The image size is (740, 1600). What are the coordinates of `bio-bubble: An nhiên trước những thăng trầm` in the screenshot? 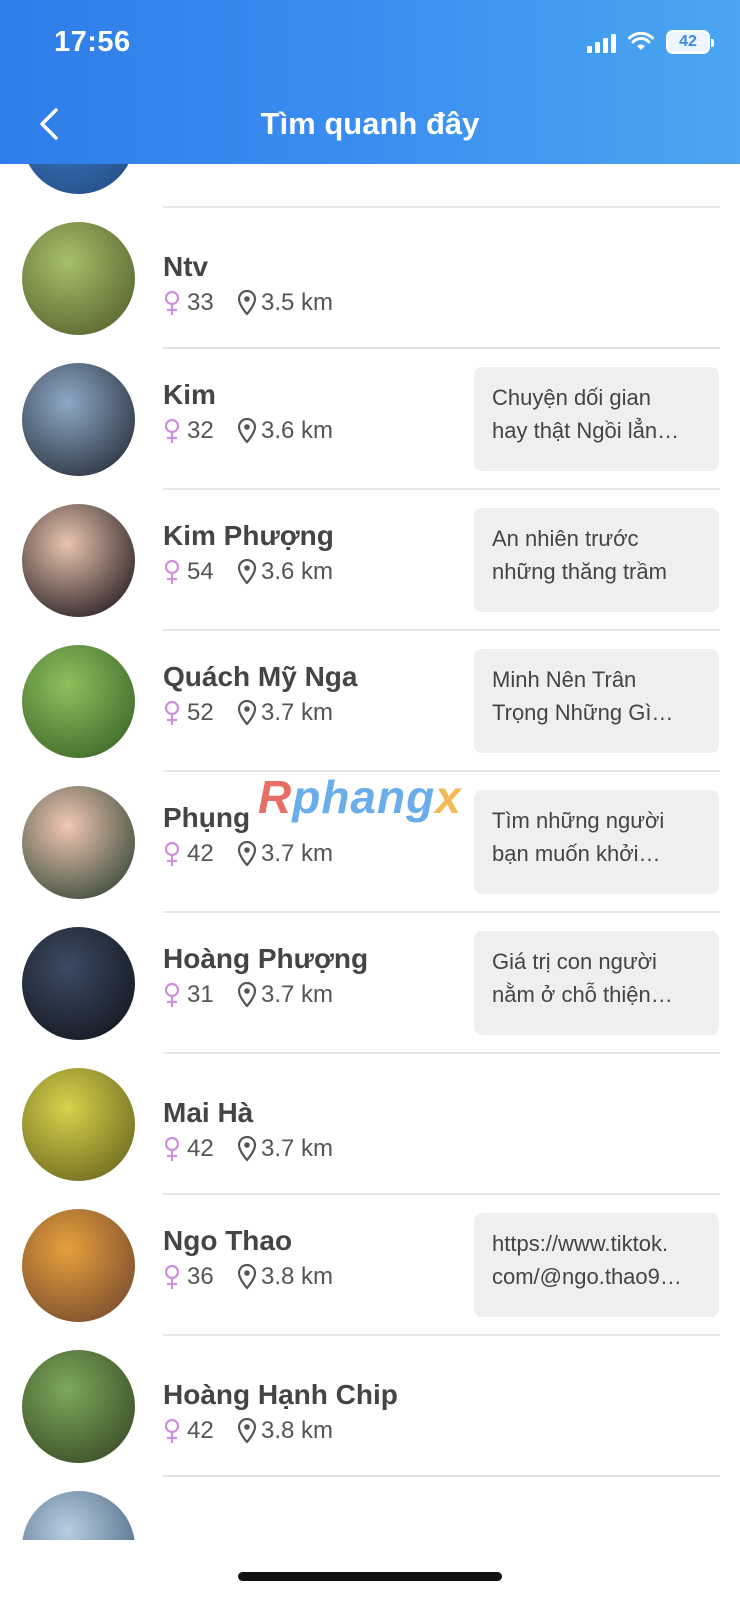 It's located at (596, 560).